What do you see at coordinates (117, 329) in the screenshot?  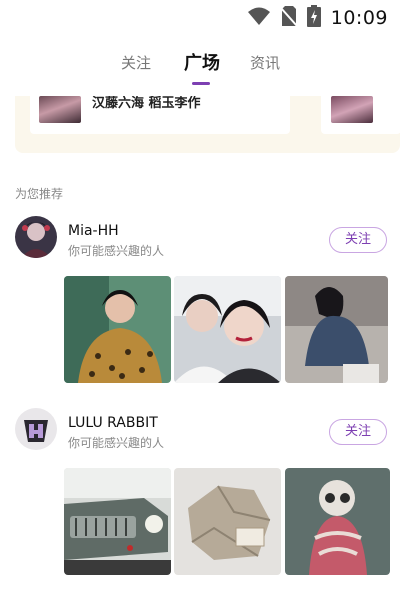 I see `photo-portrait-leopard-coat` at bounding box center [117, 329].